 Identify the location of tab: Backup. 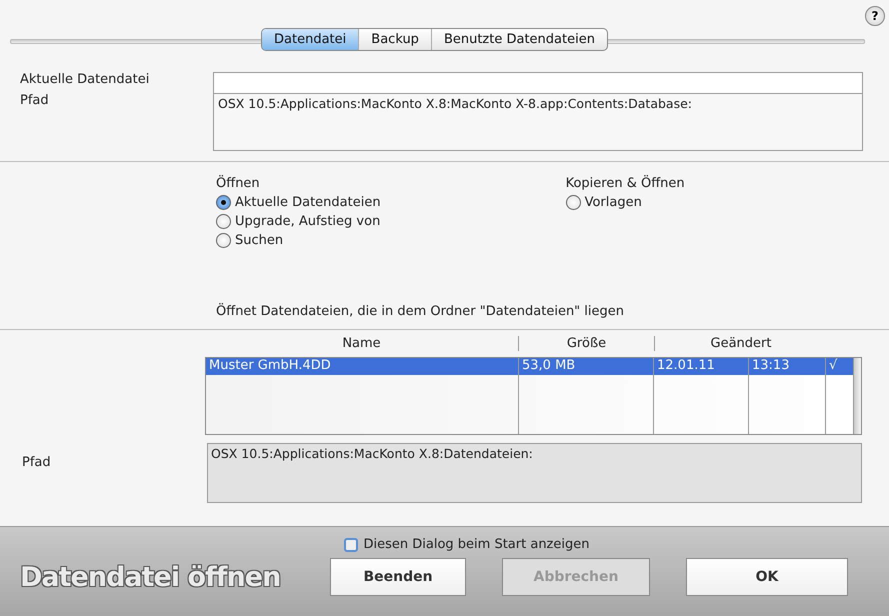
(395, 39).